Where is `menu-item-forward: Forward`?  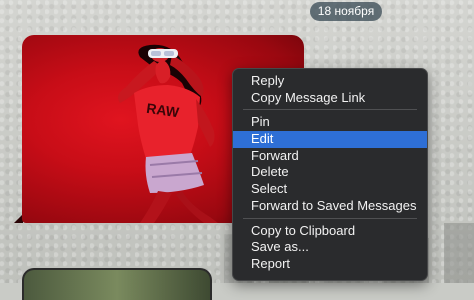 menu-item-forward: Forward is located at coordinates (330, 156).